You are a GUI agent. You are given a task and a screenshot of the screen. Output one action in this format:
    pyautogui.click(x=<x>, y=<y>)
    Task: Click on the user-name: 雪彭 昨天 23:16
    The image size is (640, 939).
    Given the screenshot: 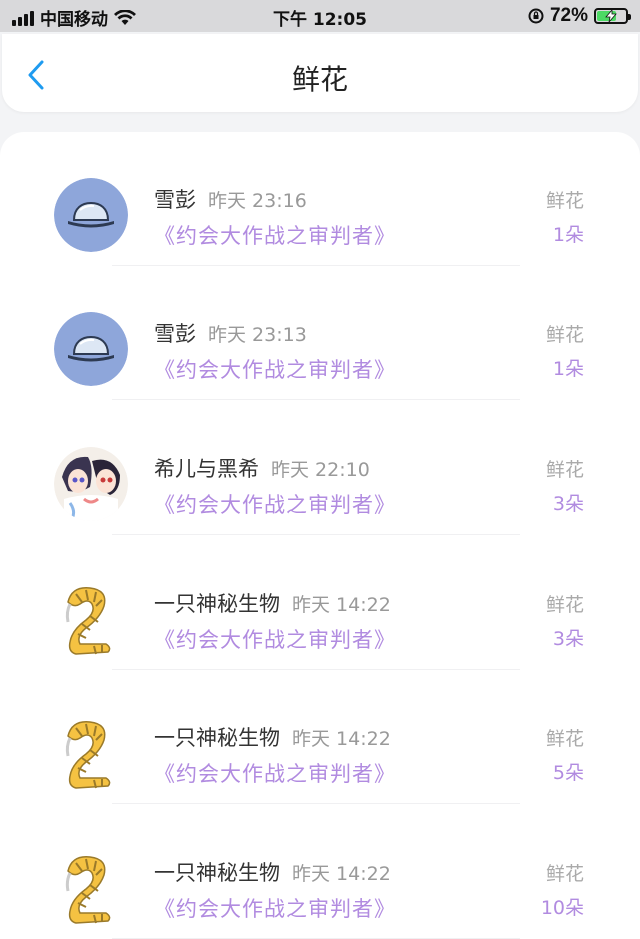 What is the action you would take?
    pyautogui.click(x=230, y=199)
    